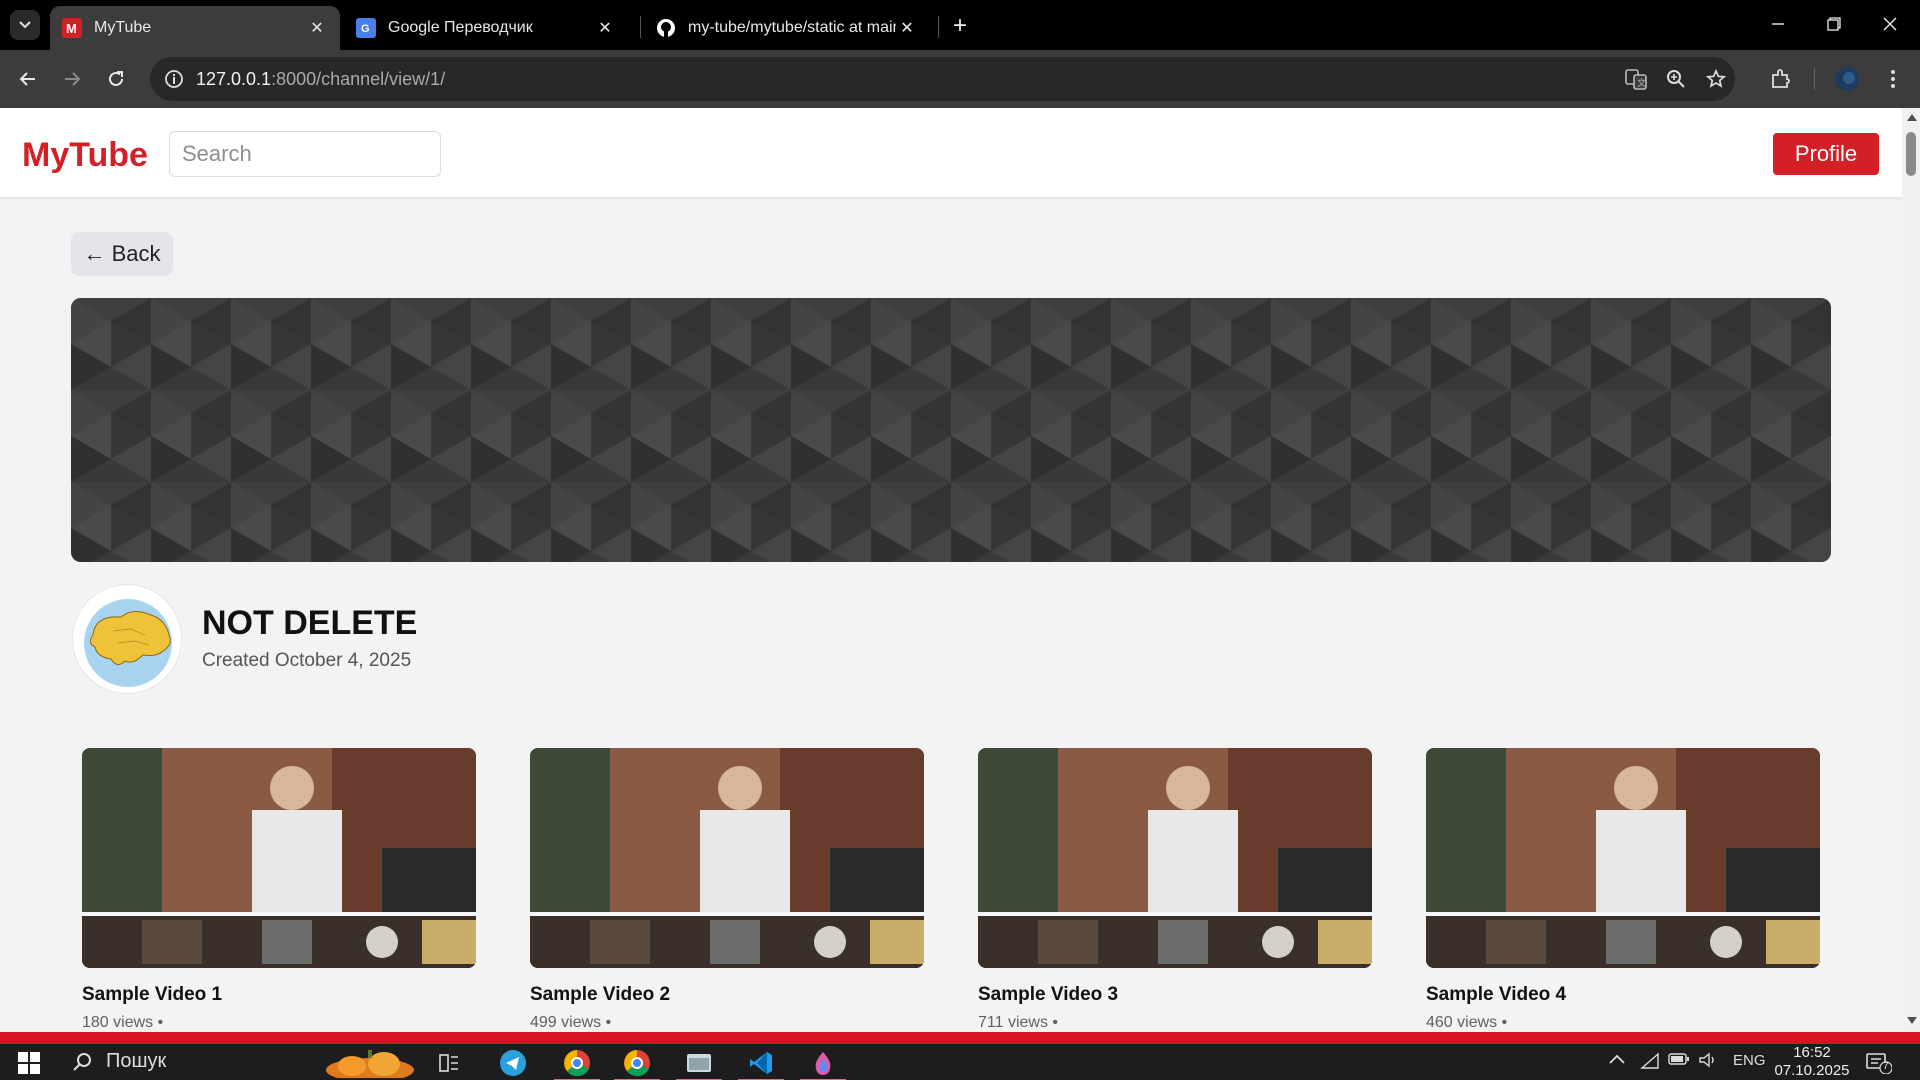  I want to click on channel-avatar, so click(127, 639).